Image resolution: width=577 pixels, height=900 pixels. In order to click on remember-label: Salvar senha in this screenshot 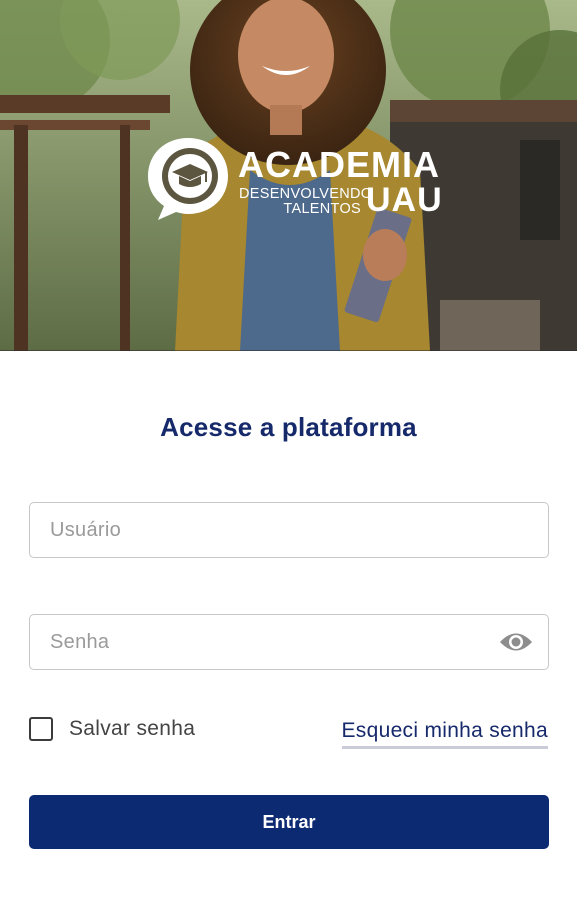, I will do `click(132, 728)`.